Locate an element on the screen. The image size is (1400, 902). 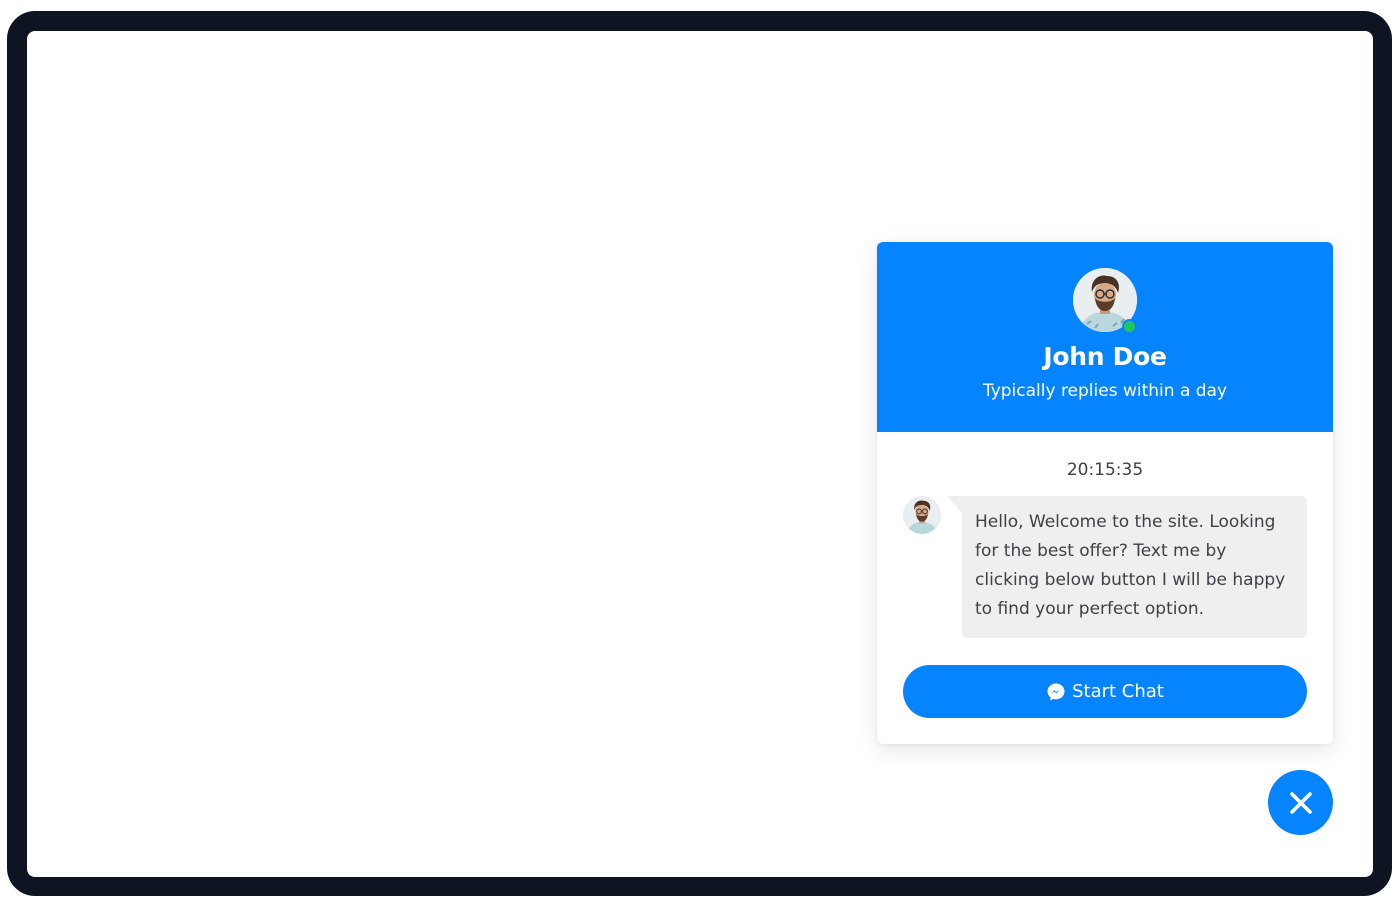
close-chat-button is located at coordinates (1300, 802).